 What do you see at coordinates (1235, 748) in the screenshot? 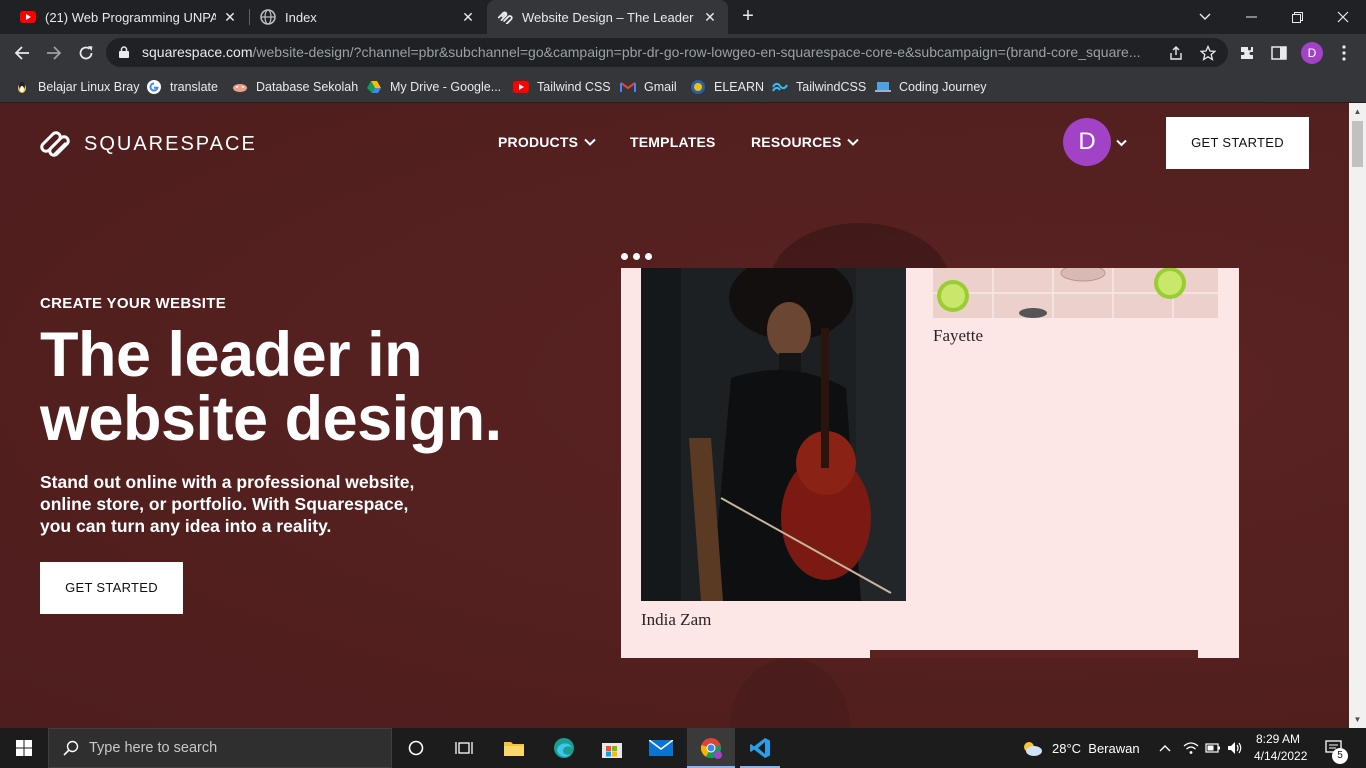
I see `volume-icon` at bounding box center [1235, 748].